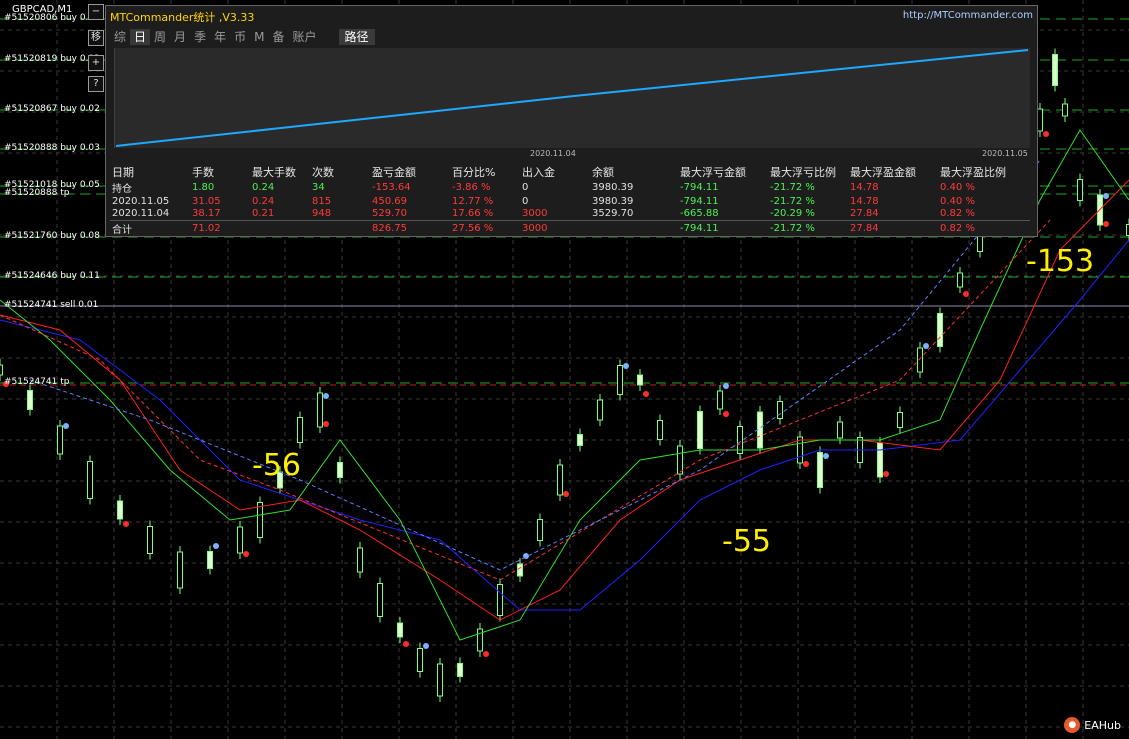 Image resolution: width=1129 pixels, height=739 pixels. I want to click on tab-period: 币, so click(240, 37).